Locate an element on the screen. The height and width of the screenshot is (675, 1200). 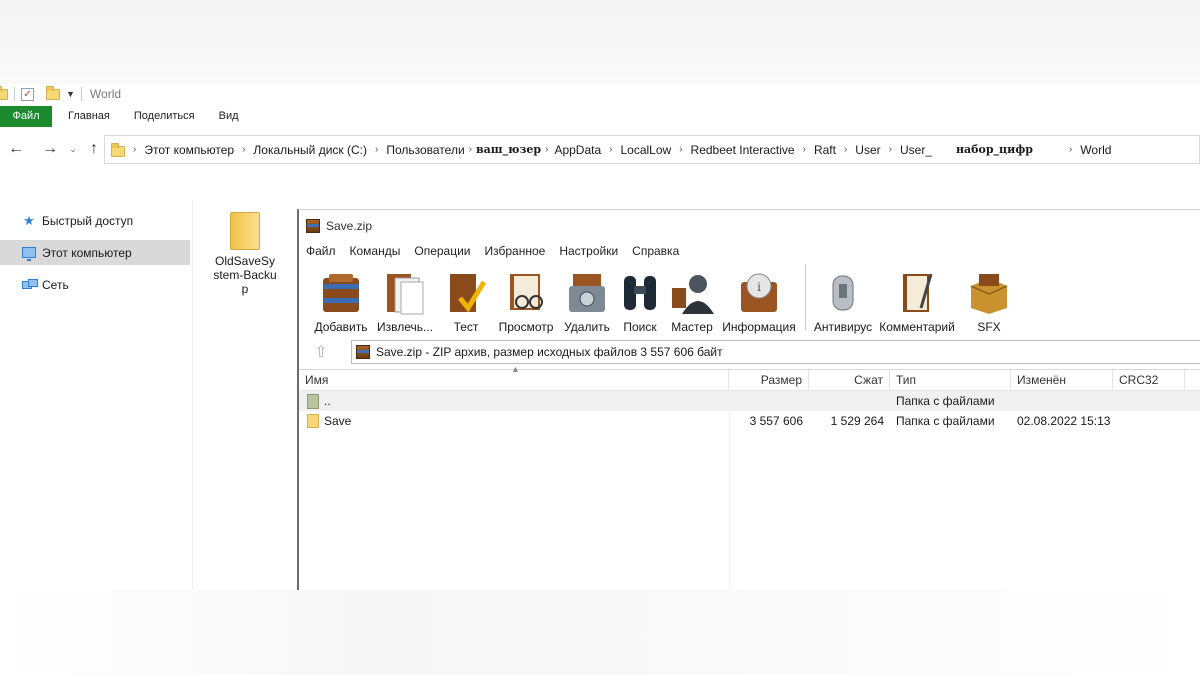
wizard-button: Мастер is located at coordinates (692, 301).